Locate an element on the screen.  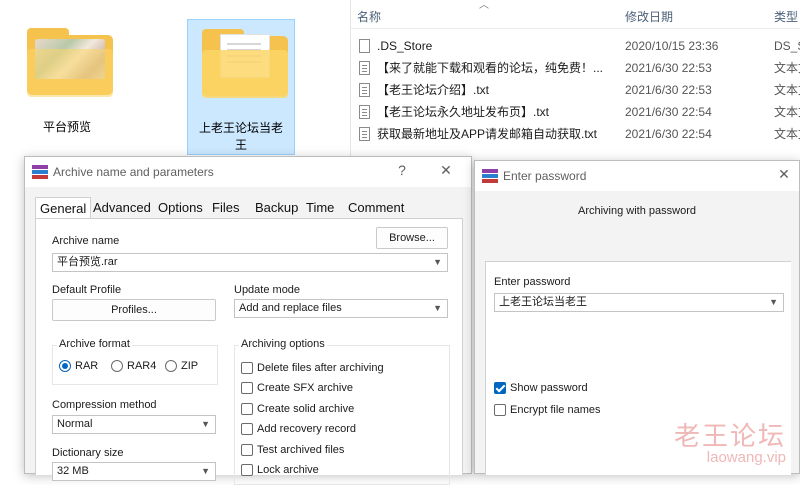
dictionary-size-label: Dictionary size is located at coordinates (88, 453).